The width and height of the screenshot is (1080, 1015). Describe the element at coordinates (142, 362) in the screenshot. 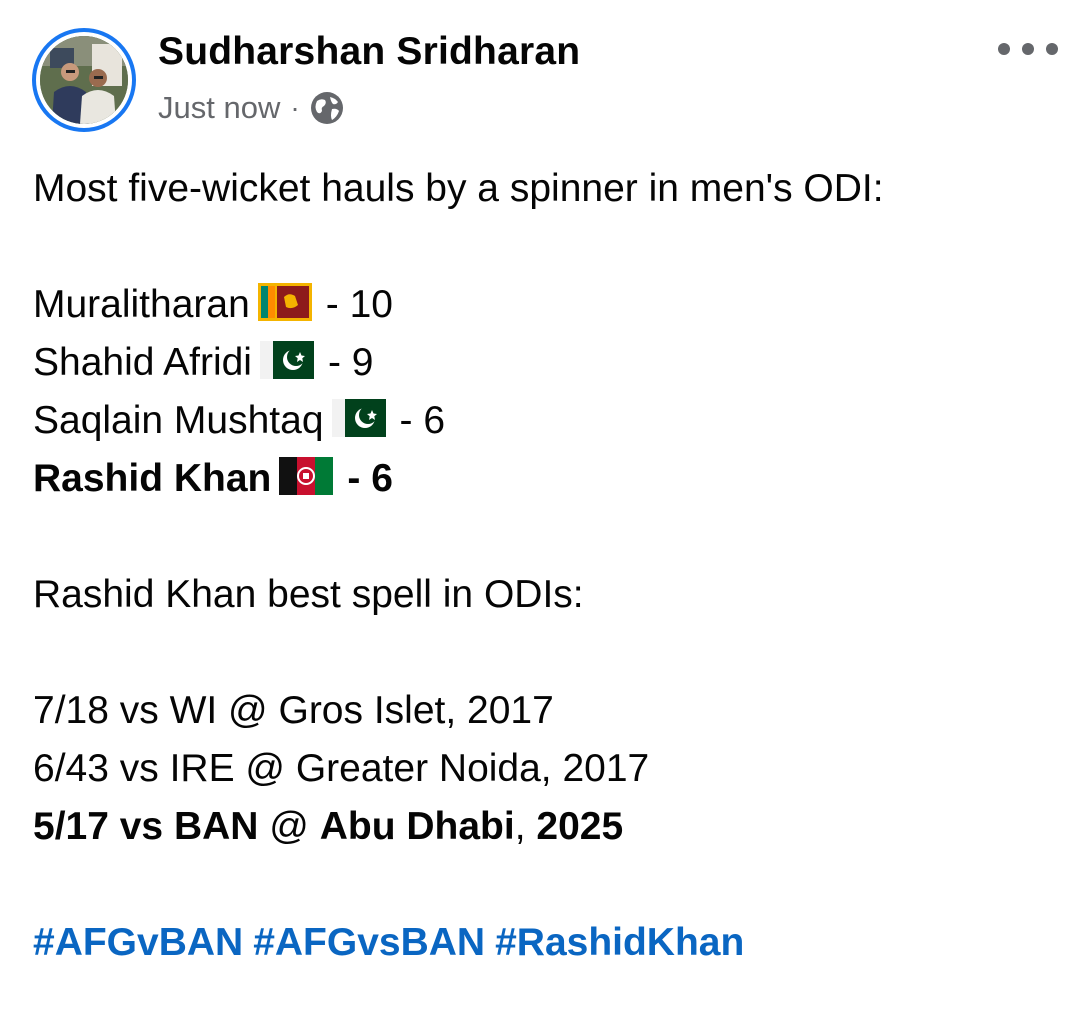

I see `player-name: Shahid Afridi` at that location.